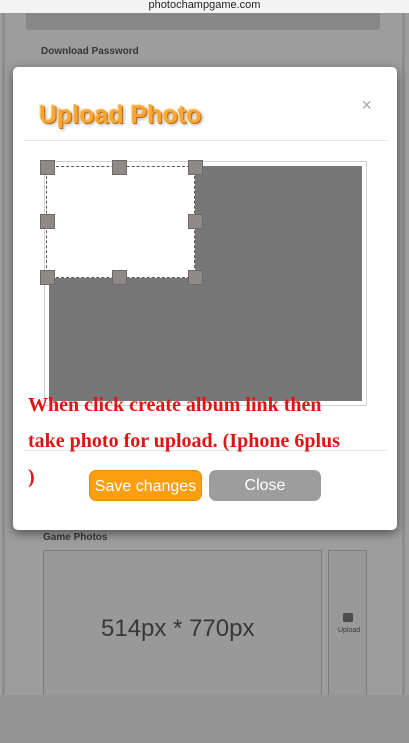 This screenshot has width=409, height=743. I want to click on crop-handle-bottom, so click(119, 277).